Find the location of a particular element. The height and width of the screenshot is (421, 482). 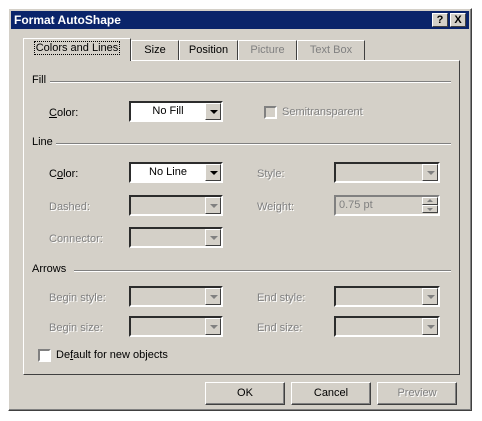

end-size-dropdown is located at coordinates (387, 326).